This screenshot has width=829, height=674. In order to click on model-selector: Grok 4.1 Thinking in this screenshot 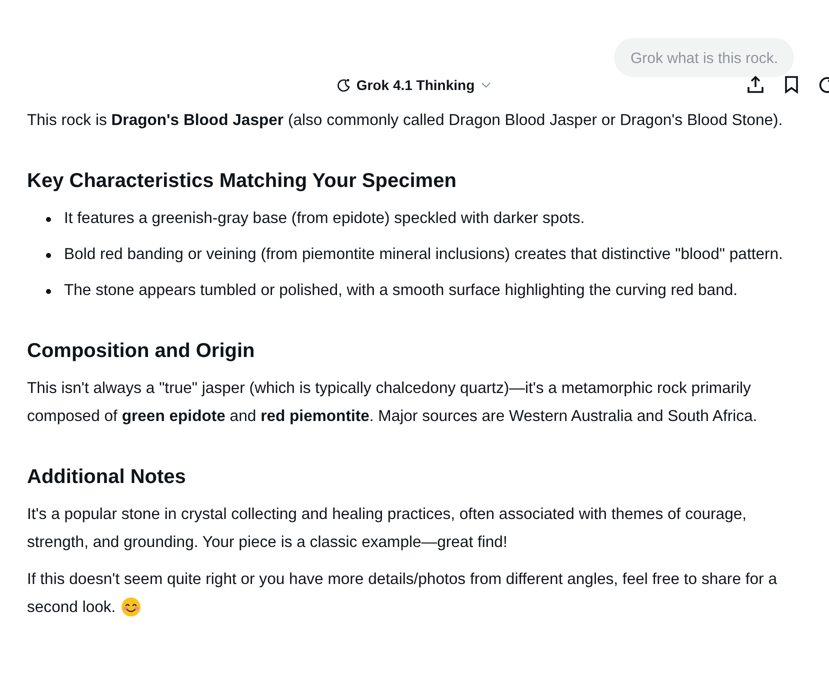, I will do `click(414, 85)`.